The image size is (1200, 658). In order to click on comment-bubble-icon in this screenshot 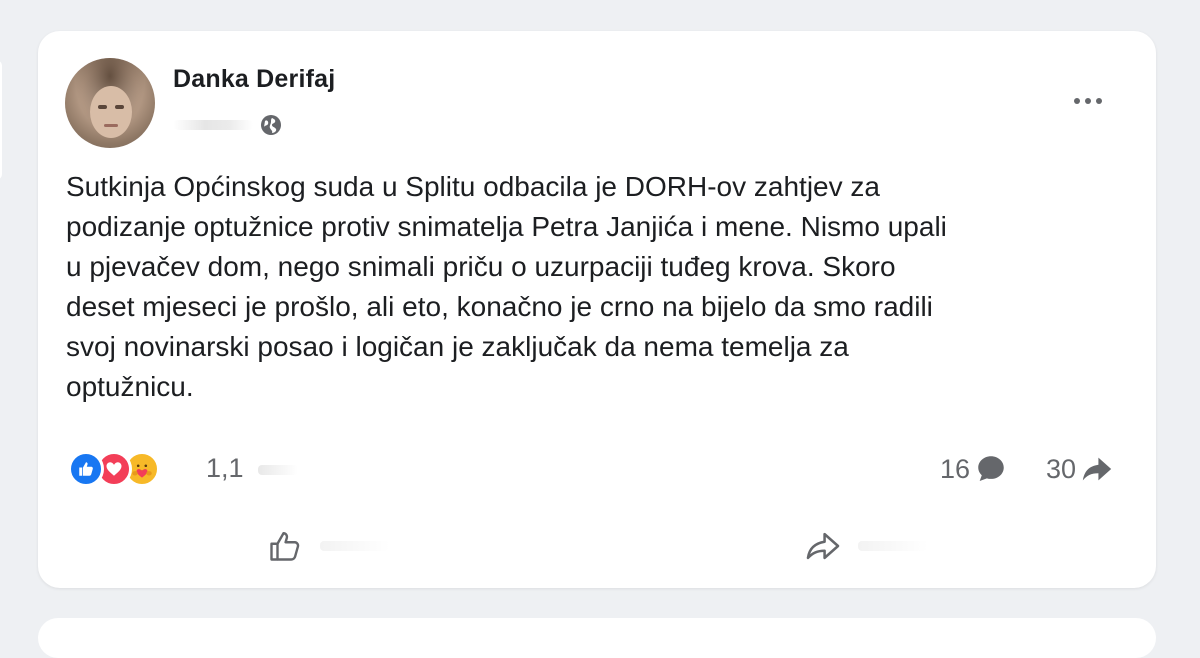, I will do `click(991, 469)`.